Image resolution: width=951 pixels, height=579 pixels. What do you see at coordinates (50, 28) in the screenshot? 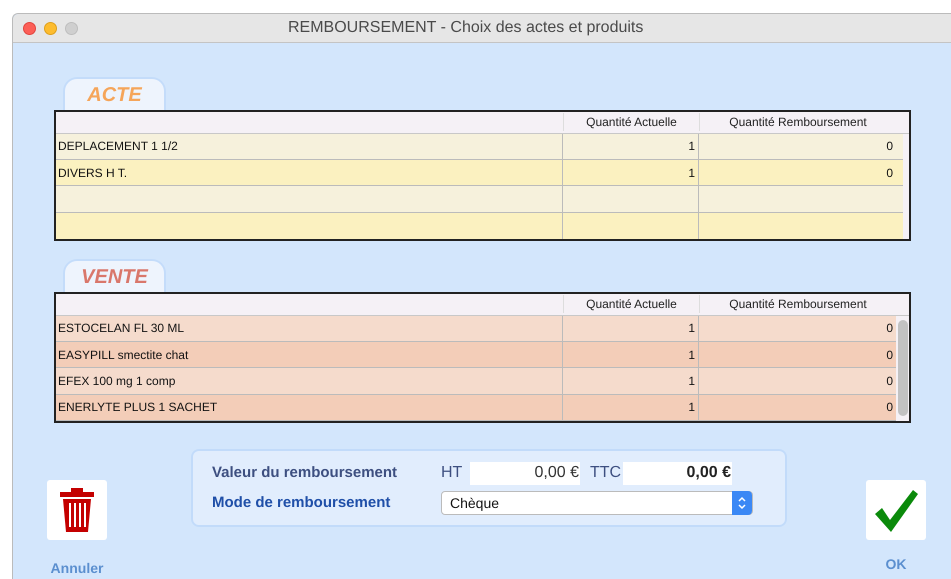
I see `minimize-button` at bounding box center [50, 28].